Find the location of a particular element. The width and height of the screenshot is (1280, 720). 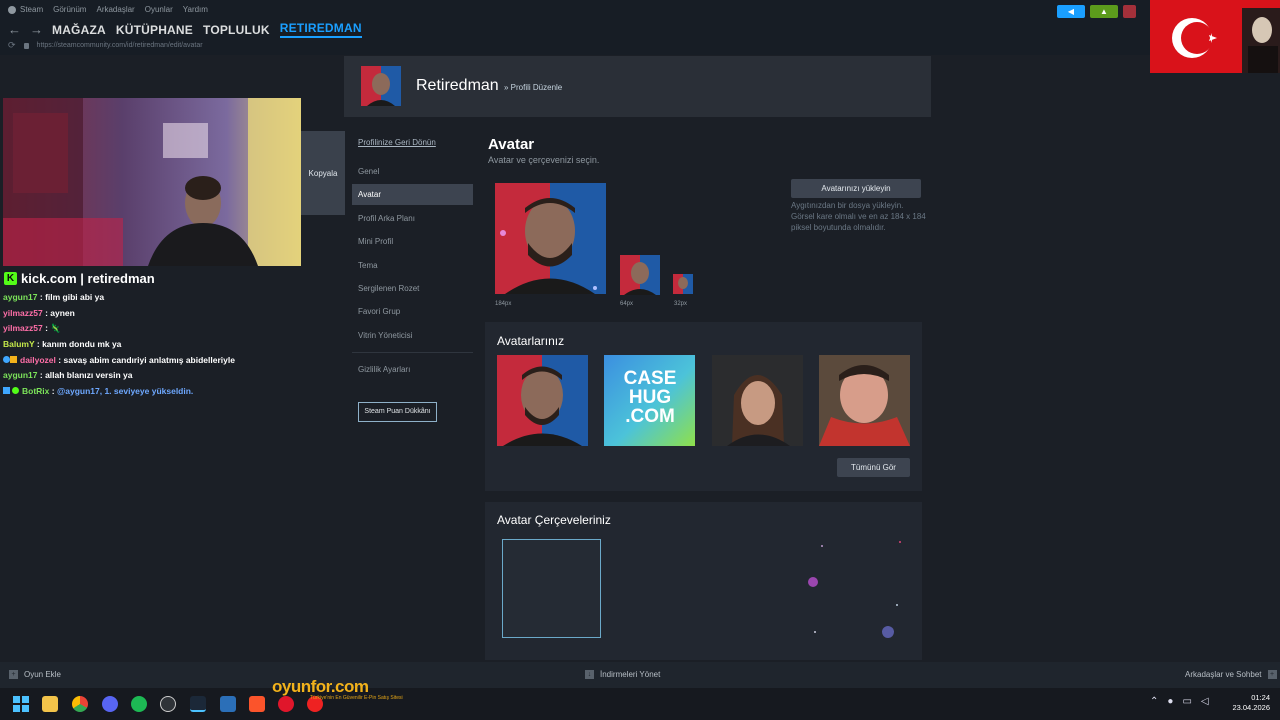

chat-text: @aygun17, 1. seviyeye yükseldin. is located at coordinates (125, 390).